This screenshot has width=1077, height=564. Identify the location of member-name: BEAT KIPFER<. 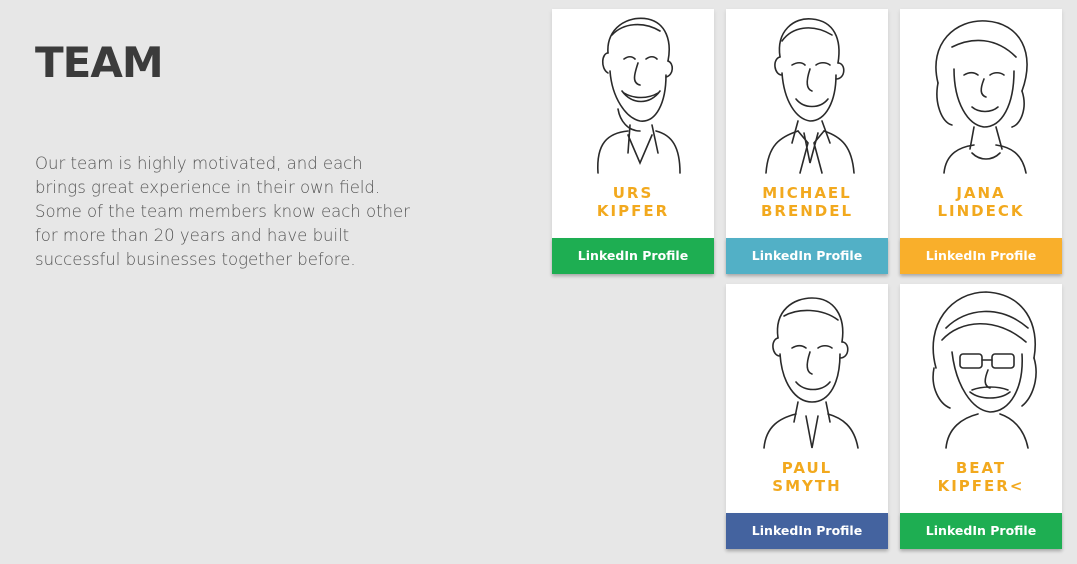
(981, 477).